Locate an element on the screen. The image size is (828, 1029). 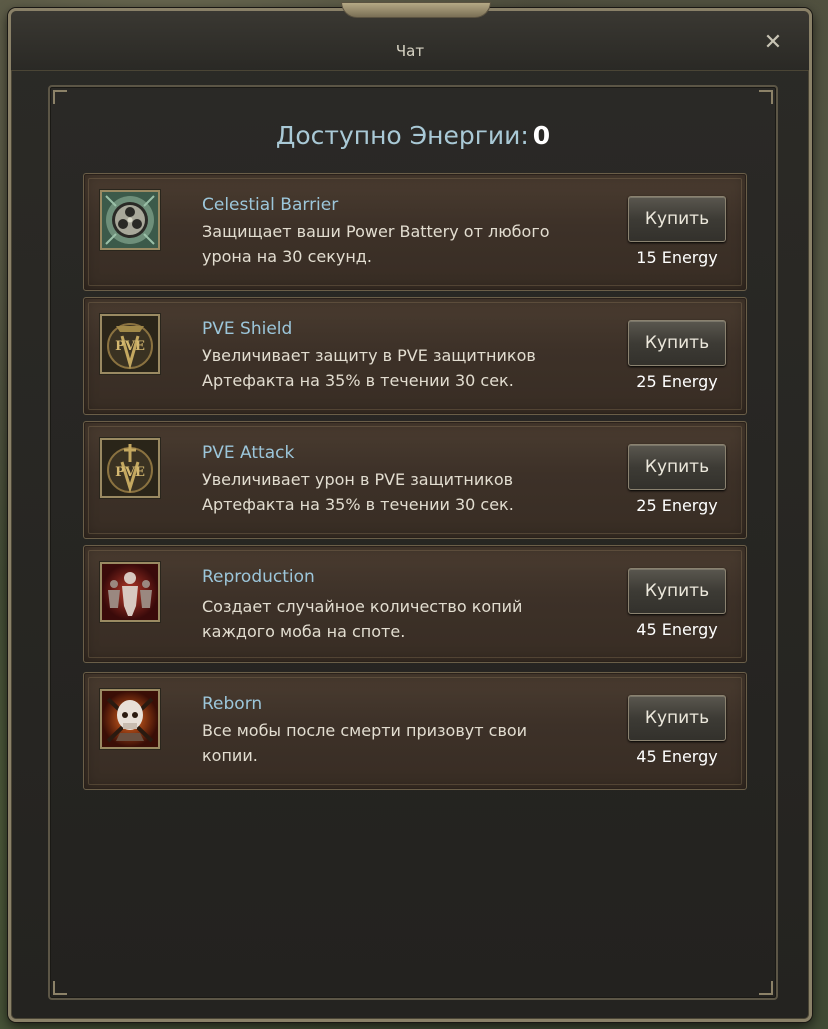
item-desc-line: Защищает ваши Power Battery от любого is located at coordinates (376, 231).